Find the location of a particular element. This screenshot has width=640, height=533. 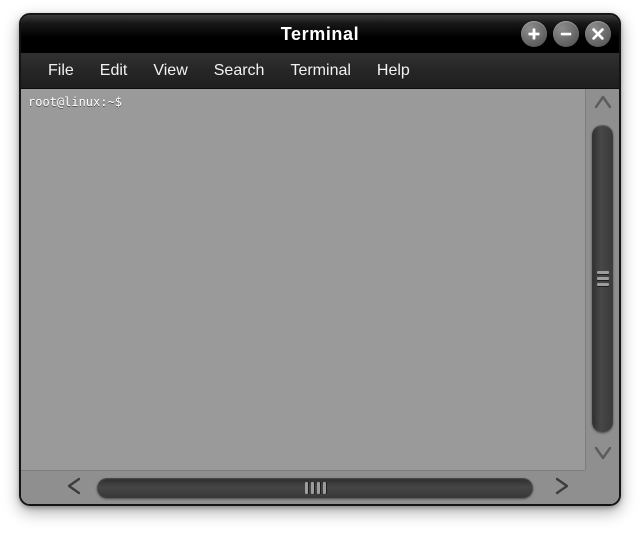

minimize-button is located at coordinates (566, 34).